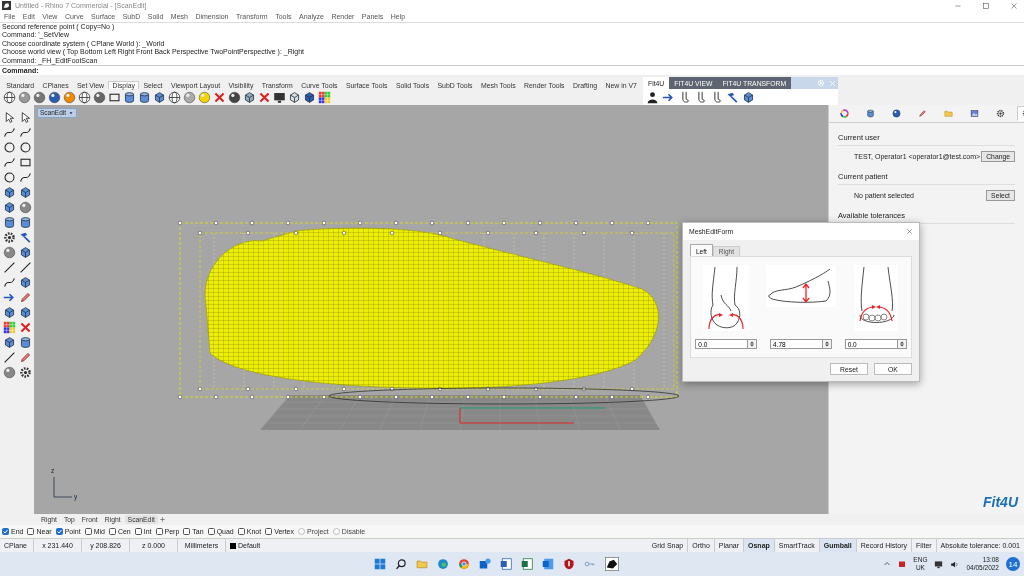 This screenshot has width=1024, height=576. I want to click on logo: Fit4U, so click(1001, 503).